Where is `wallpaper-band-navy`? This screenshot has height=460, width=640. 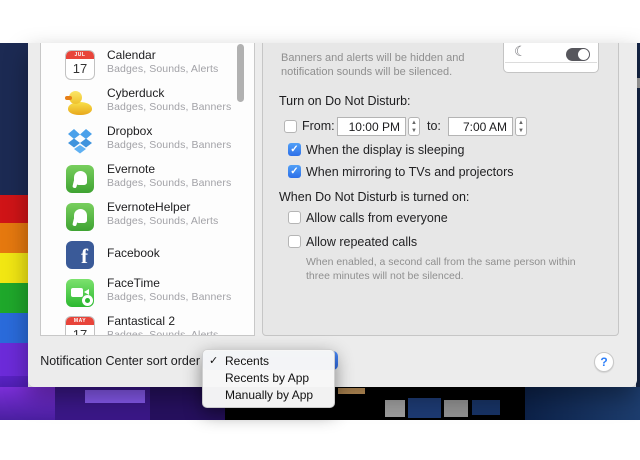 wallpaper-band-navy is located at coordinates (14, 119).